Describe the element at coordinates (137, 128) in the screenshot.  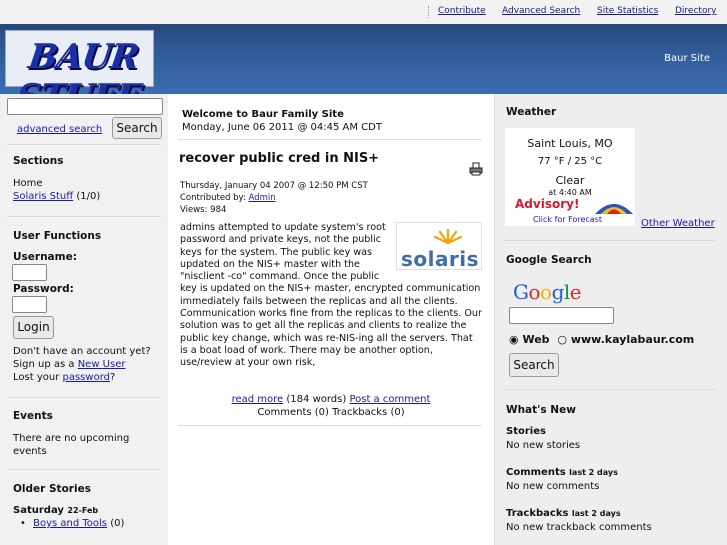
I see `search-button: Search` at that location.